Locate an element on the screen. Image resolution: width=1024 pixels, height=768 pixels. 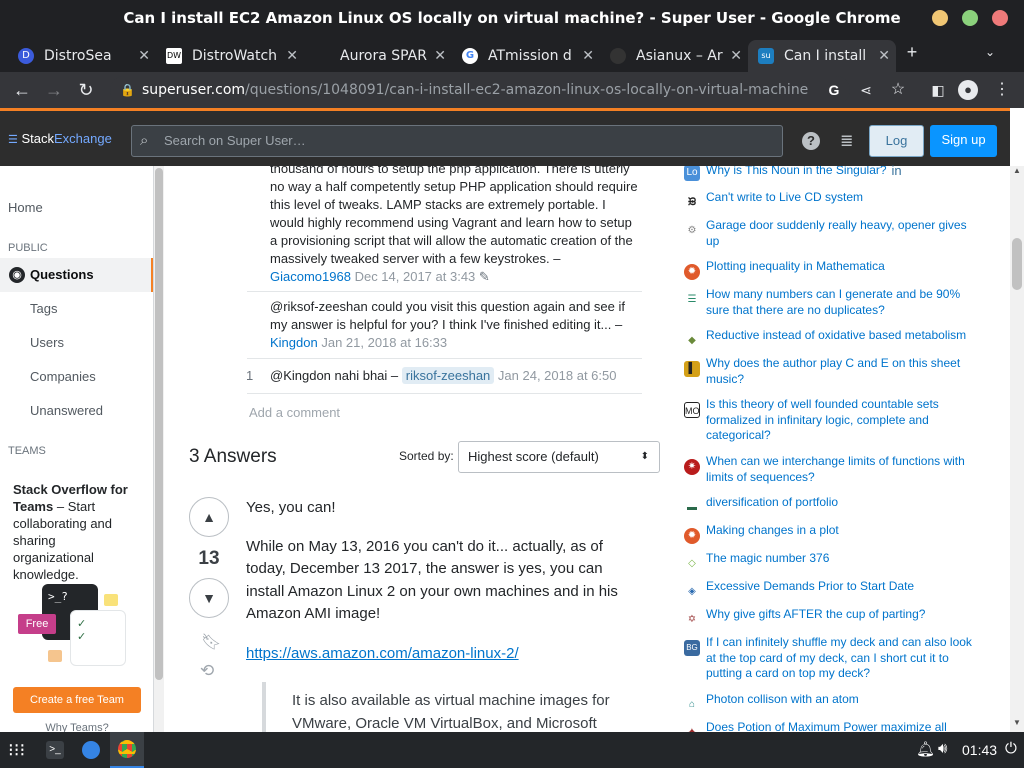
bookmark-icon: 🔖︎ is located at coordinates (211, 642).